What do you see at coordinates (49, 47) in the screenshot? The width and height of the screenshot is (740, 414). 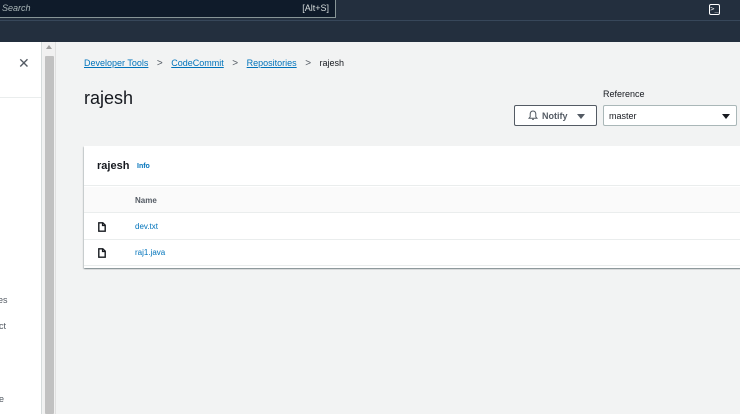 I see `scroll-up-arrow-icon` at bounding box center [49, 47].